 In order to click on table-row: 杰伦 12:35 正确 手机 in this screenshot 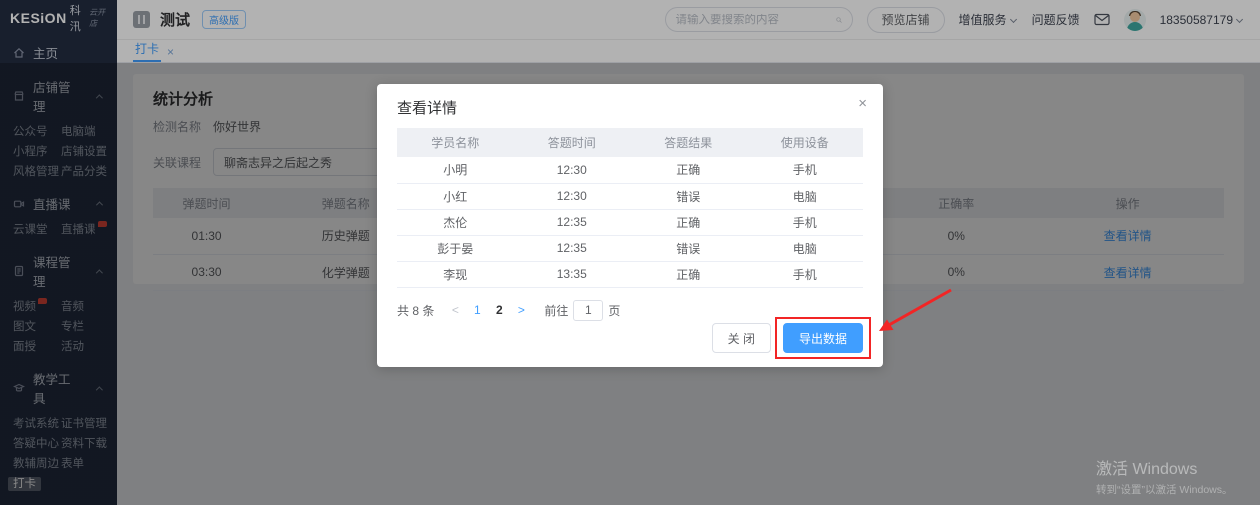, I will do `click(630, 222)`.